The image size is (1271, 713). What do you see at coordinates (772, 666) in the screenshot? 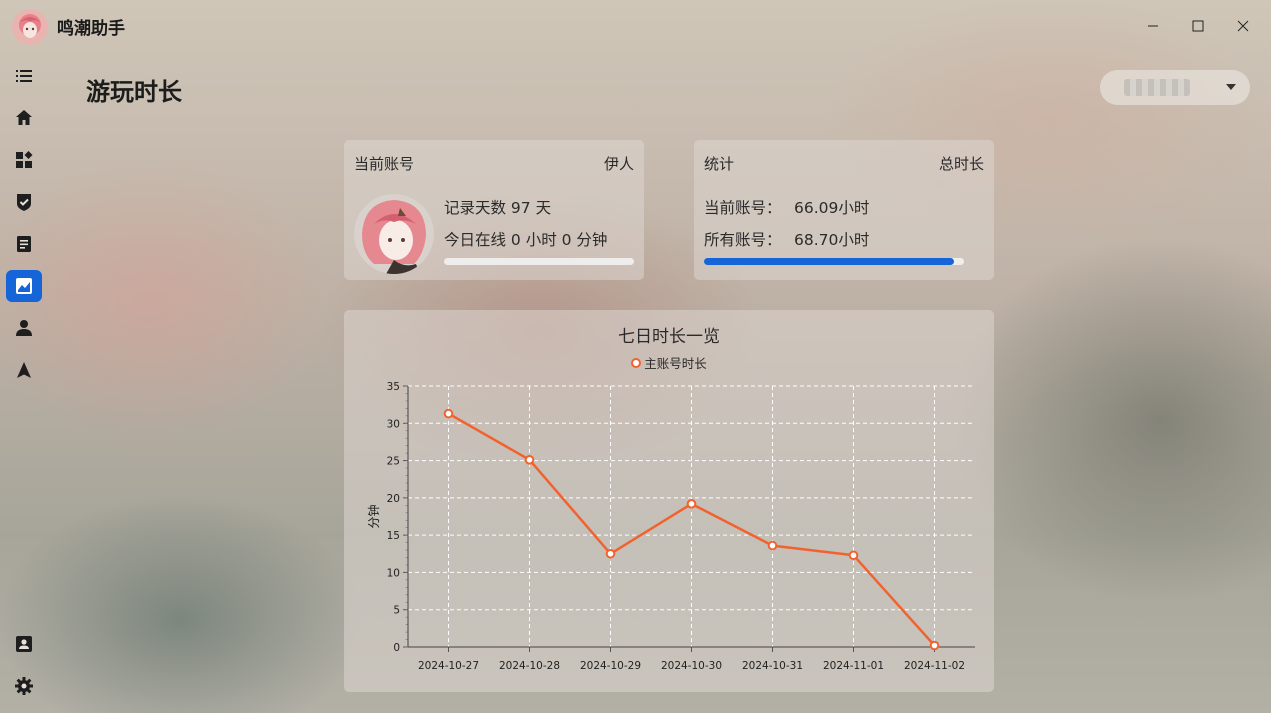
I see `x-tick-label: 2024-10-31` at bounding box center [772, 666].